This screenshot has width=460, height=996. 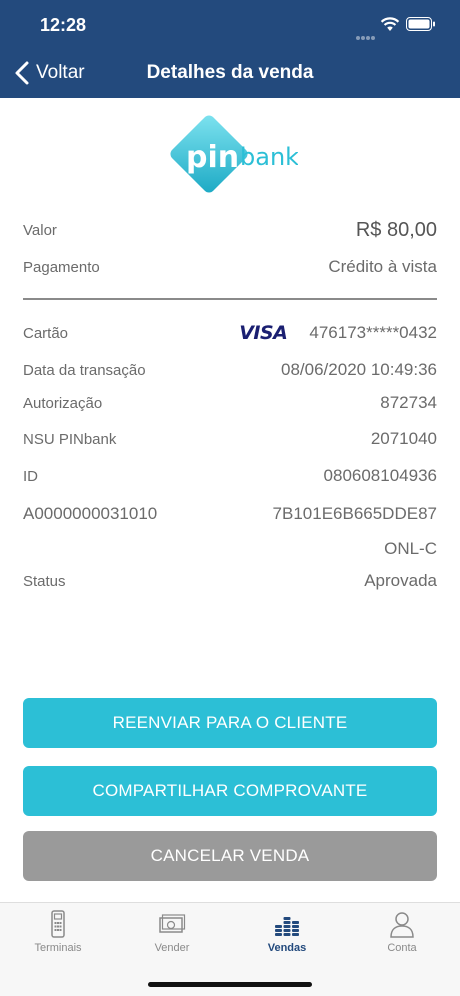 What do you see at coordinates (373, 332) in the screenshot?
I see `card-number: 476173*****0432` at bounding box center [373, 332].